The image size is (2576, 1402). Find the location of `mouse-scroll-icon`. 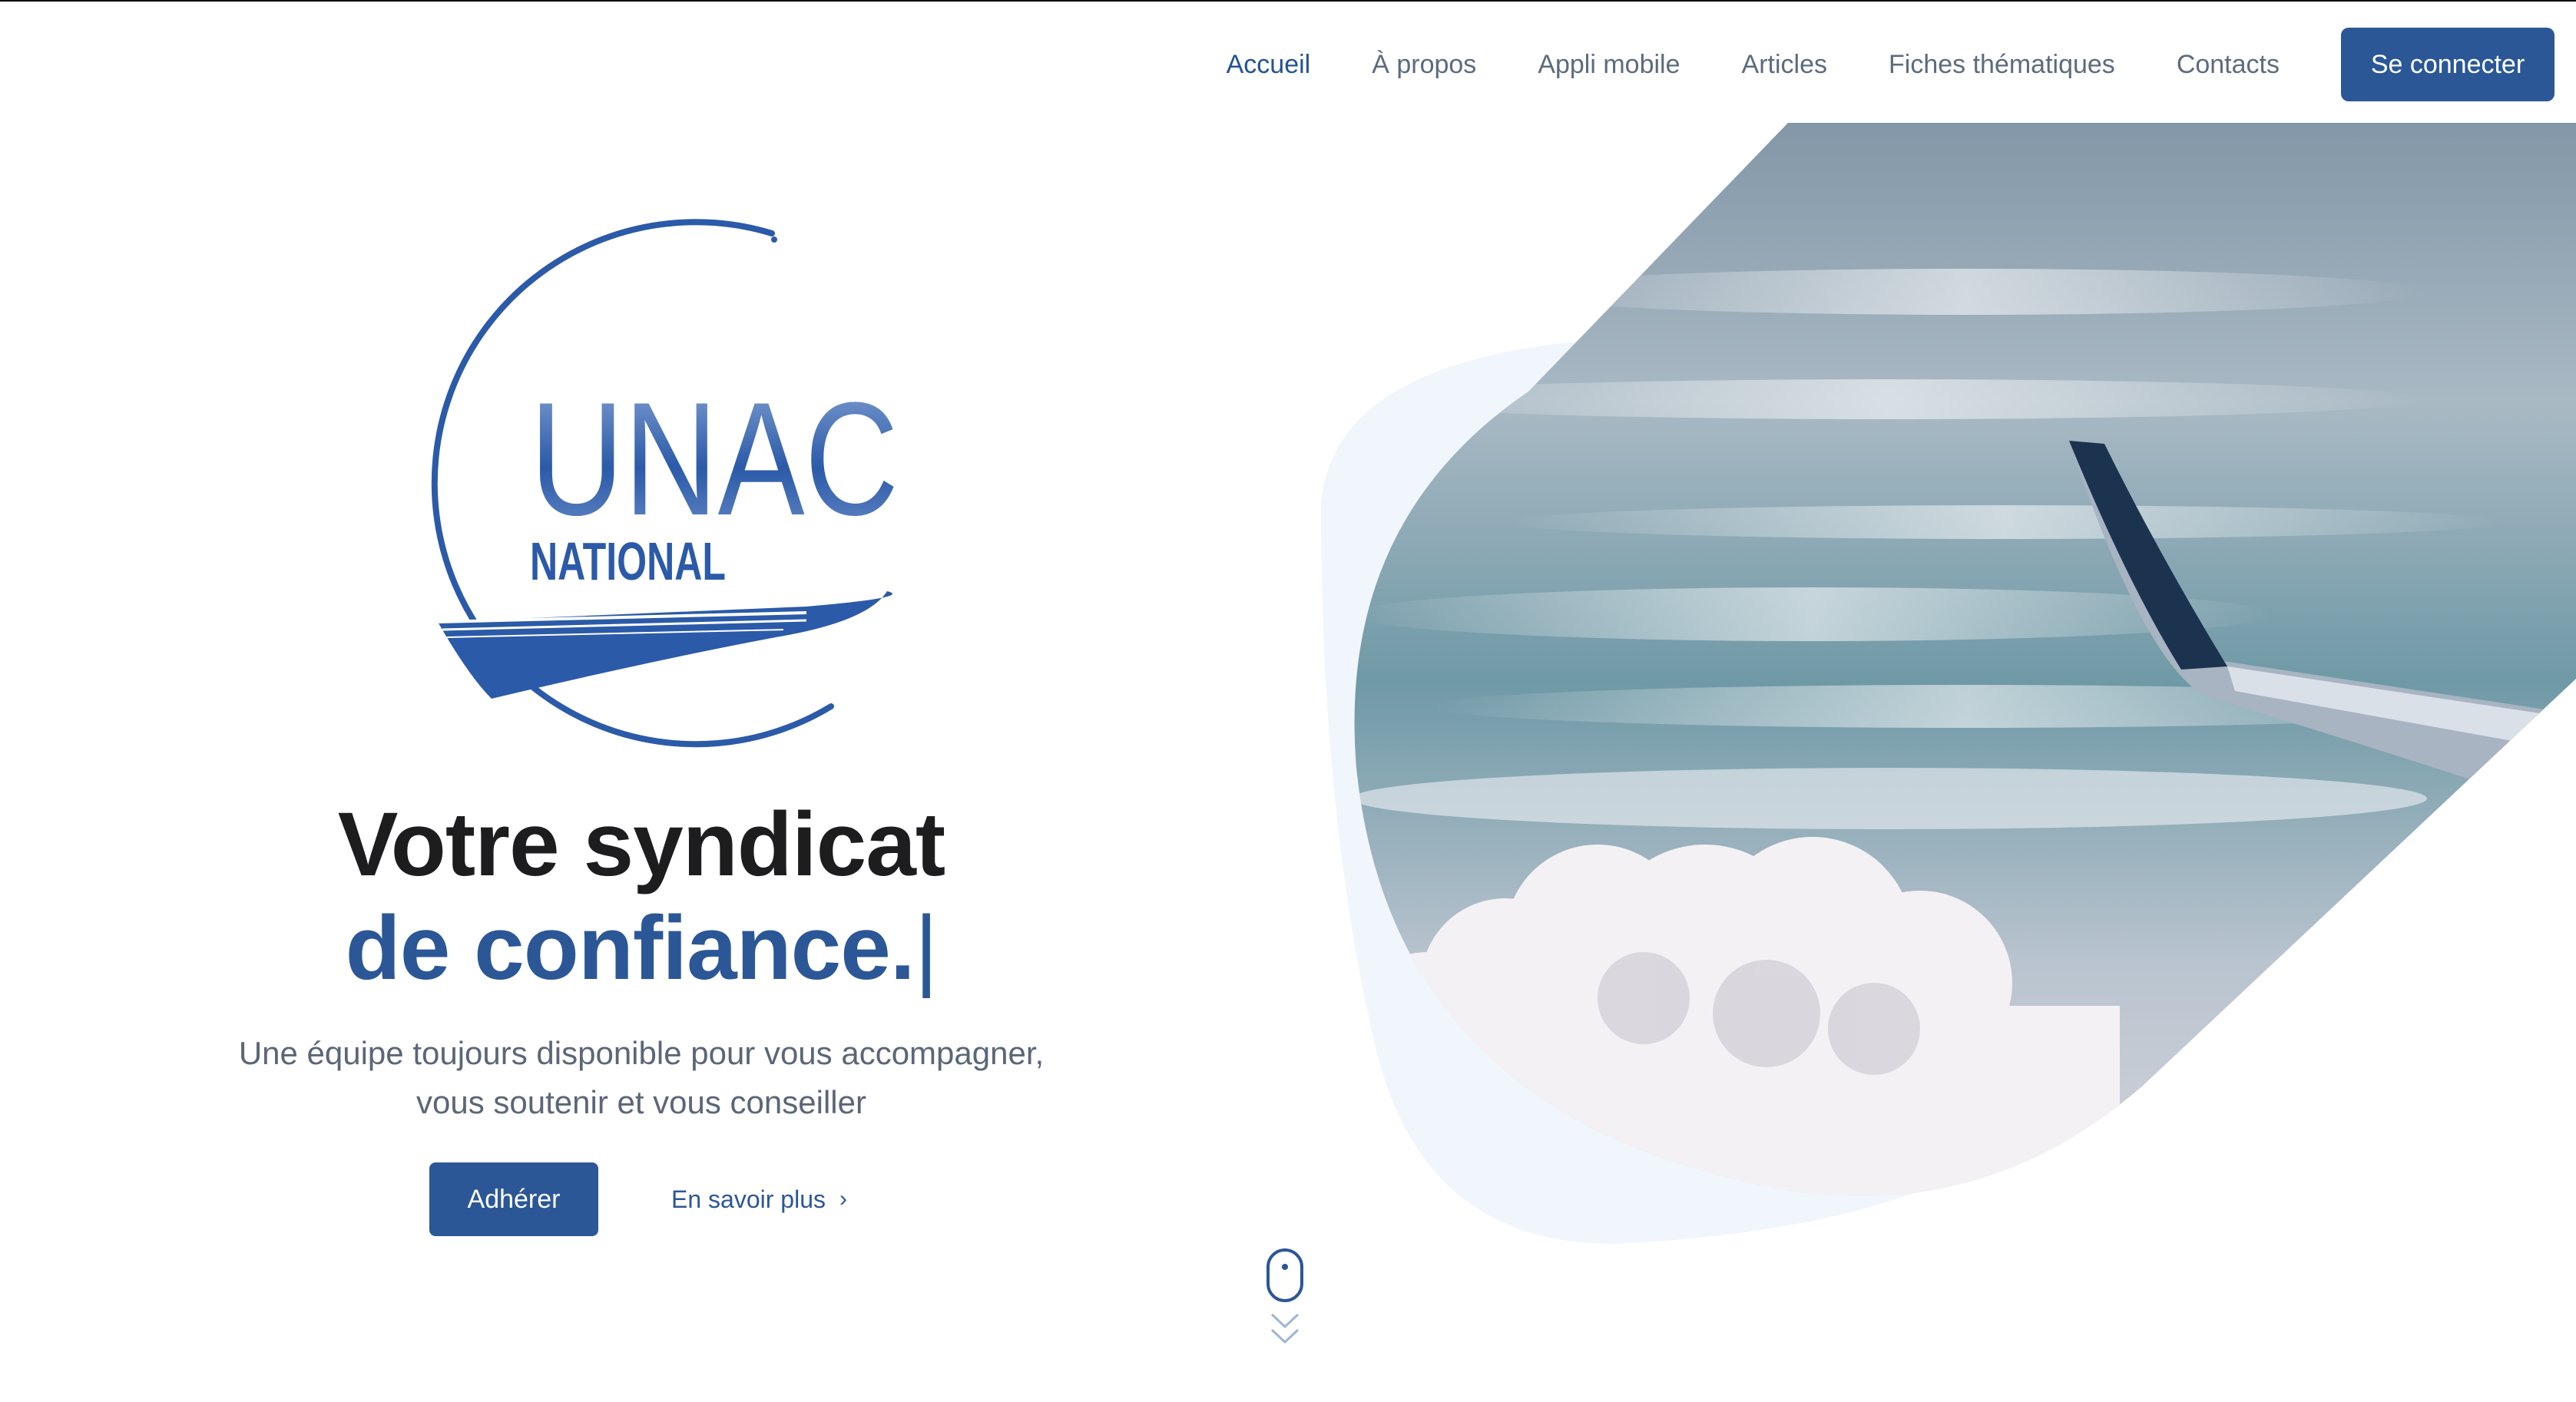

mouse-scroll-icon is located at coordinates (1286, 1302).